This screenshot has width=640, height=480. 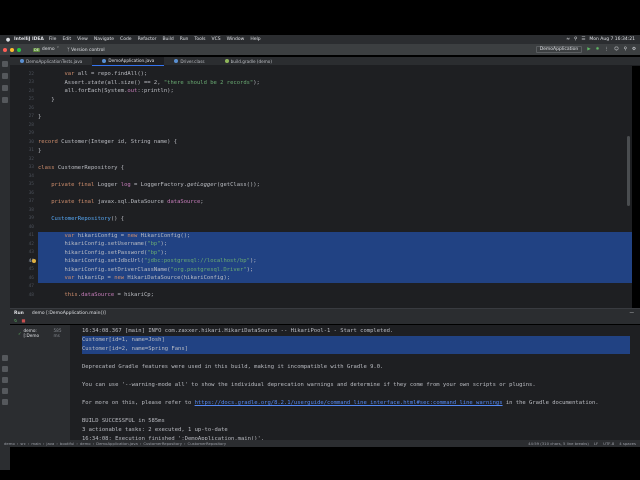 I want to click on line-number: 24, so click(x=22, y=91).